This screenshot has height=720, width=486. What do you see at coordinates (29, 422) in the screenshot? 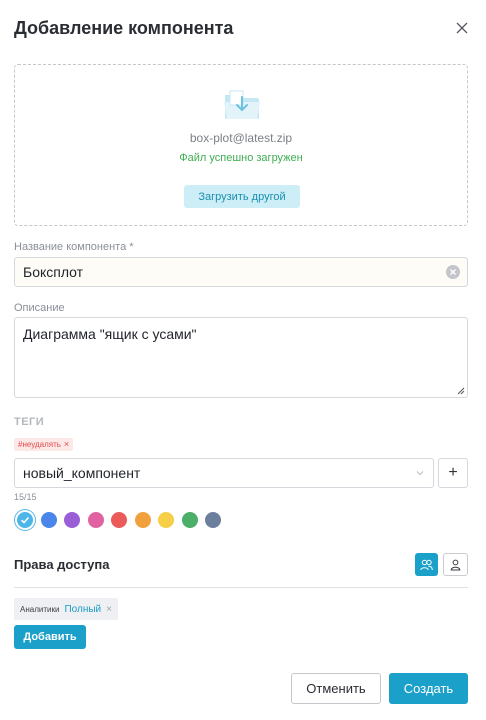
I see `tags-title: ТЕГИ` at bounding box center [29, 422].